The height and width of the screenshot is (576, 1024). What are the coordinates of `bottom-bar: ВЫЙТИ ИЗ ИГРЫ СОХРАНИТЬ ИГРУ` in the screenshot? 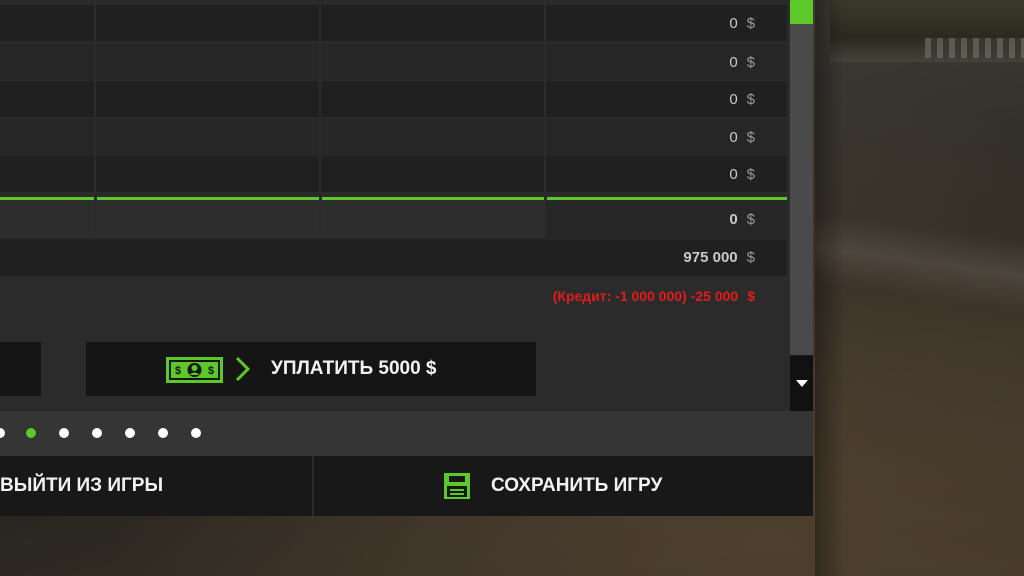 It's located at (406, 486).